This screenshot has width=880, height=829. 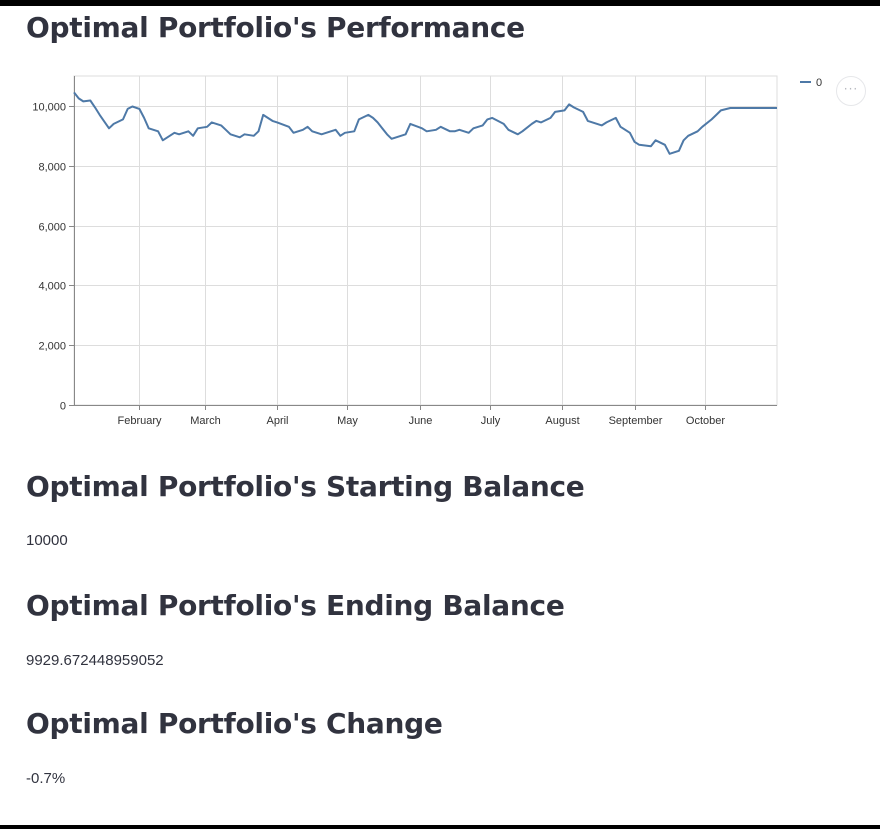 I want to click on x-tick-label: June, so click(x=421, y=421).